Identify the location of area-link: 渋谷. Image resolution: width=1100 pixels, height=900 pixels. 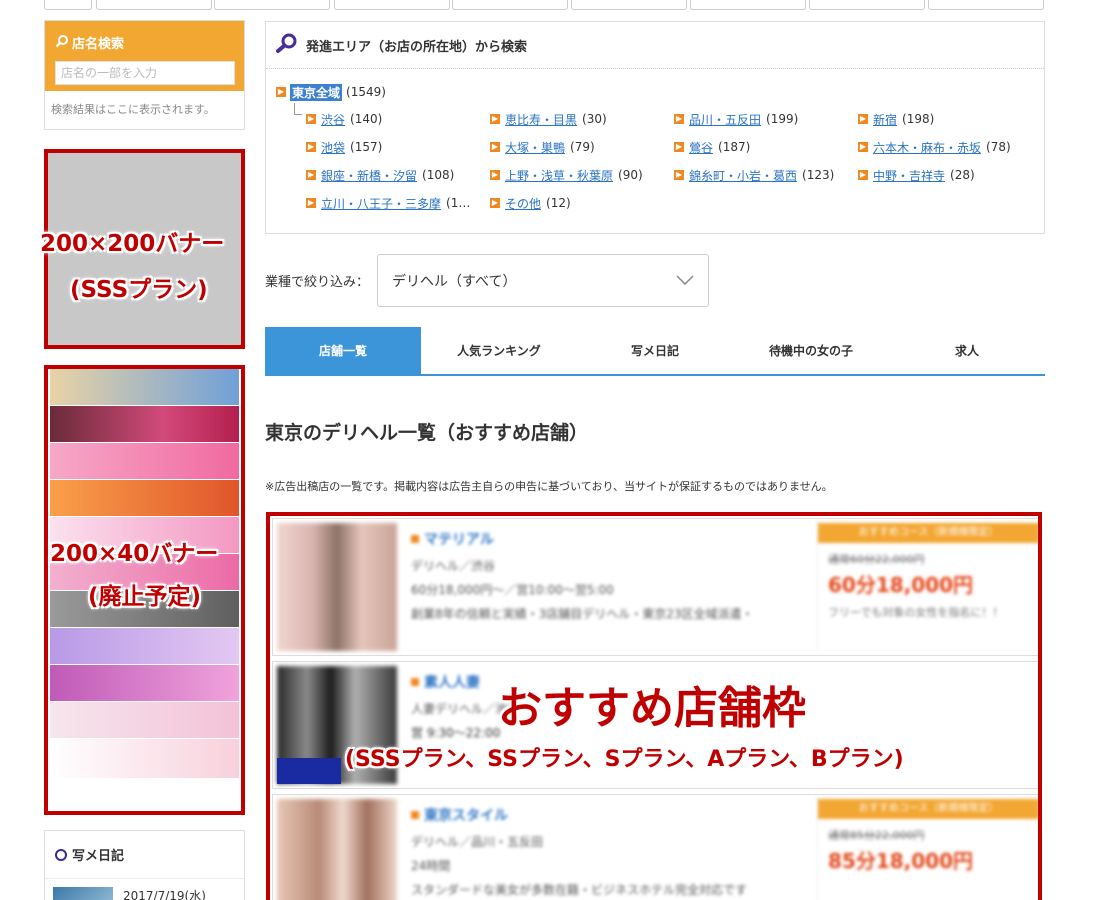
(333, 119).